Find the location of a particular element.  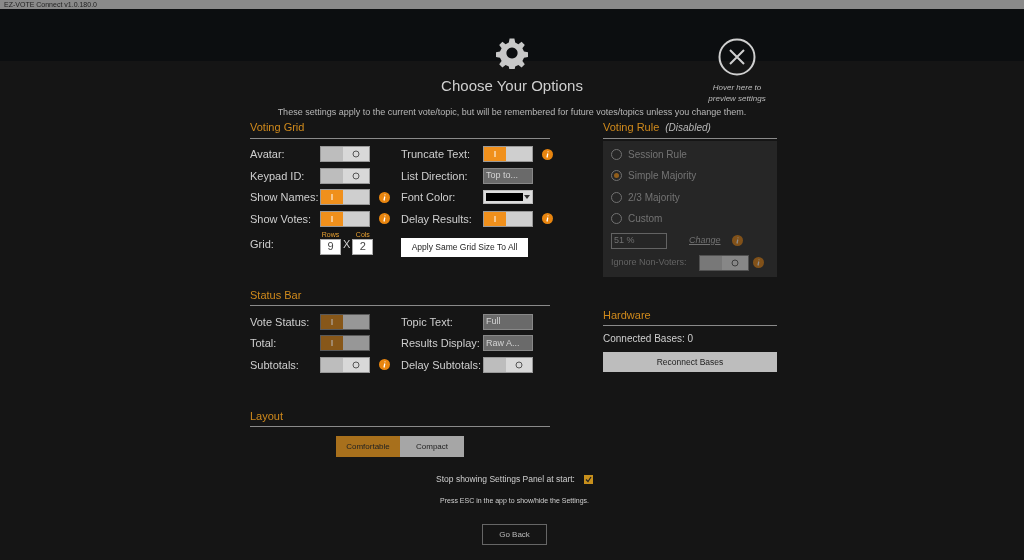

number-field: 2 is located at coordinates (363, 246).